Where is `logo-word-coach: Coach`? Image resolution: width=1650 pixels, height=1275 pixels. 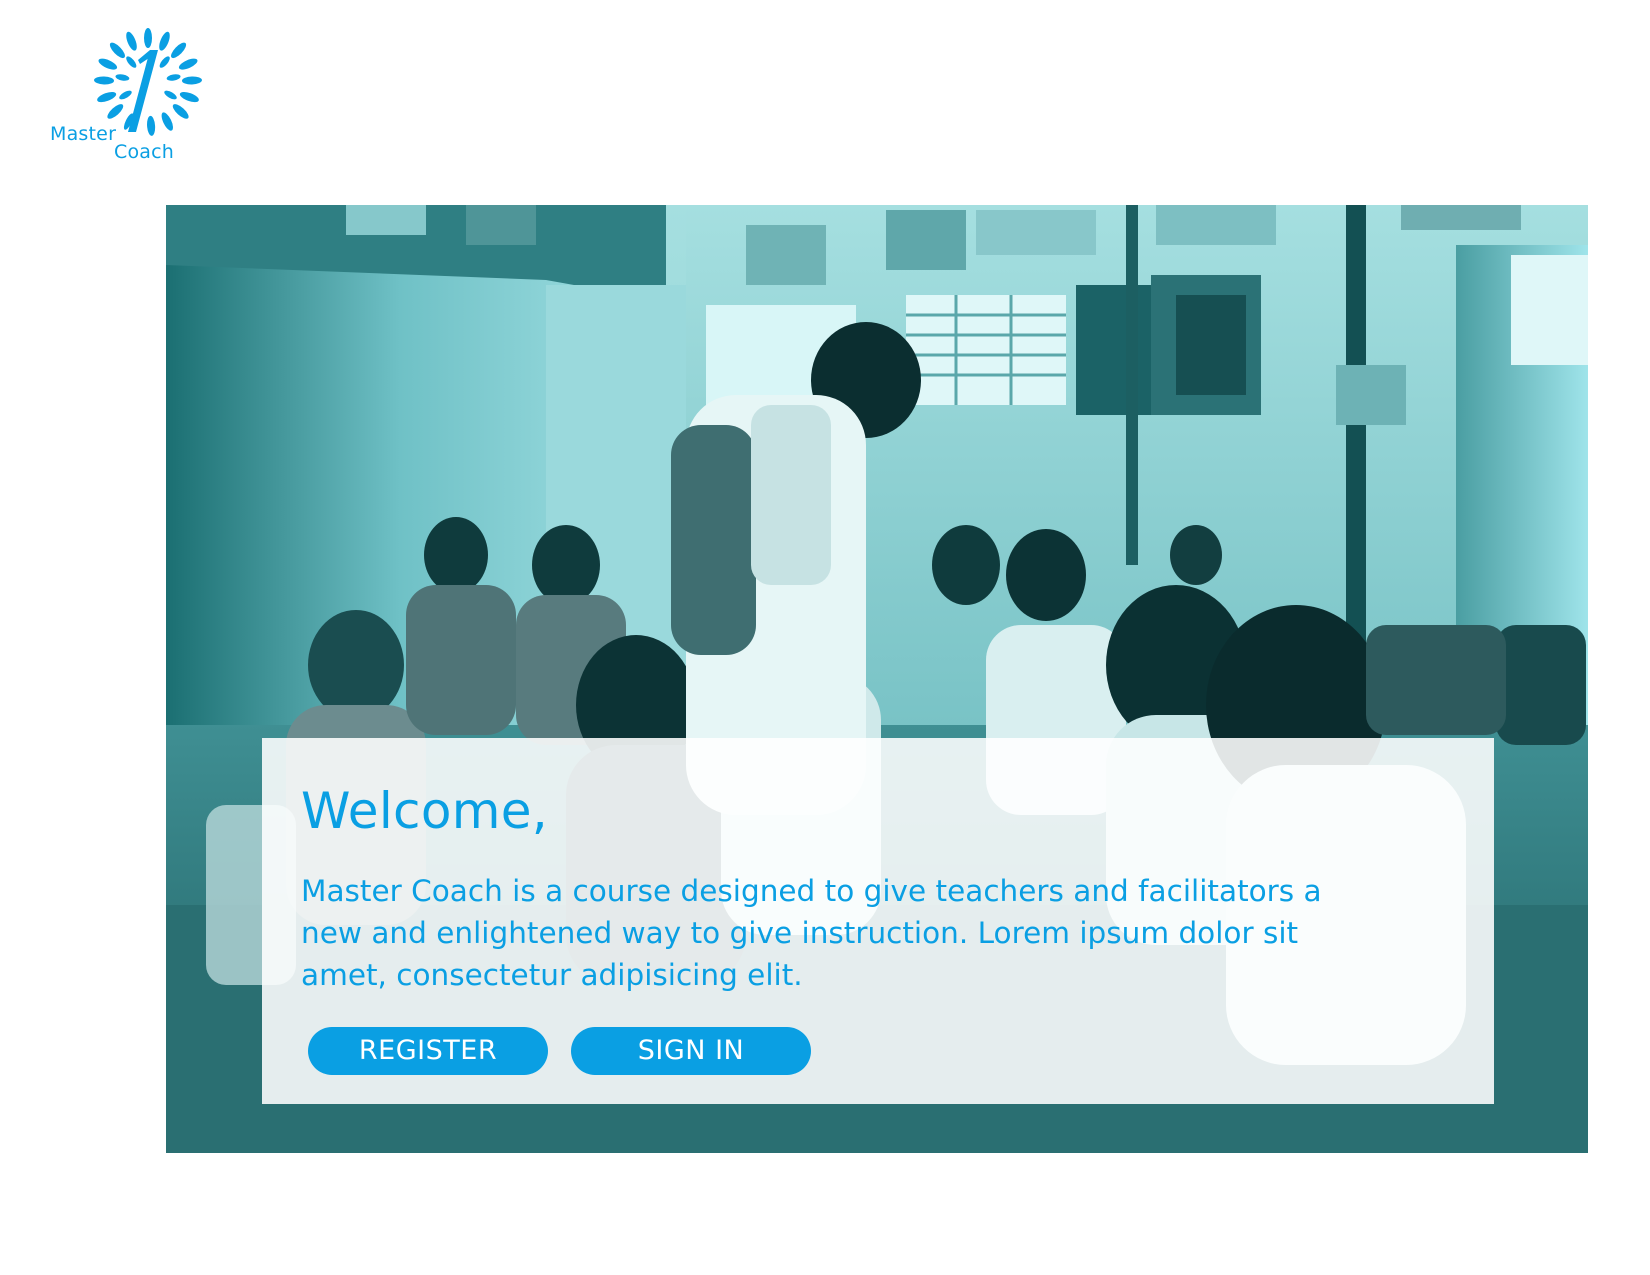
logo-word-coach: Coach is located at coordinates (144, 152).